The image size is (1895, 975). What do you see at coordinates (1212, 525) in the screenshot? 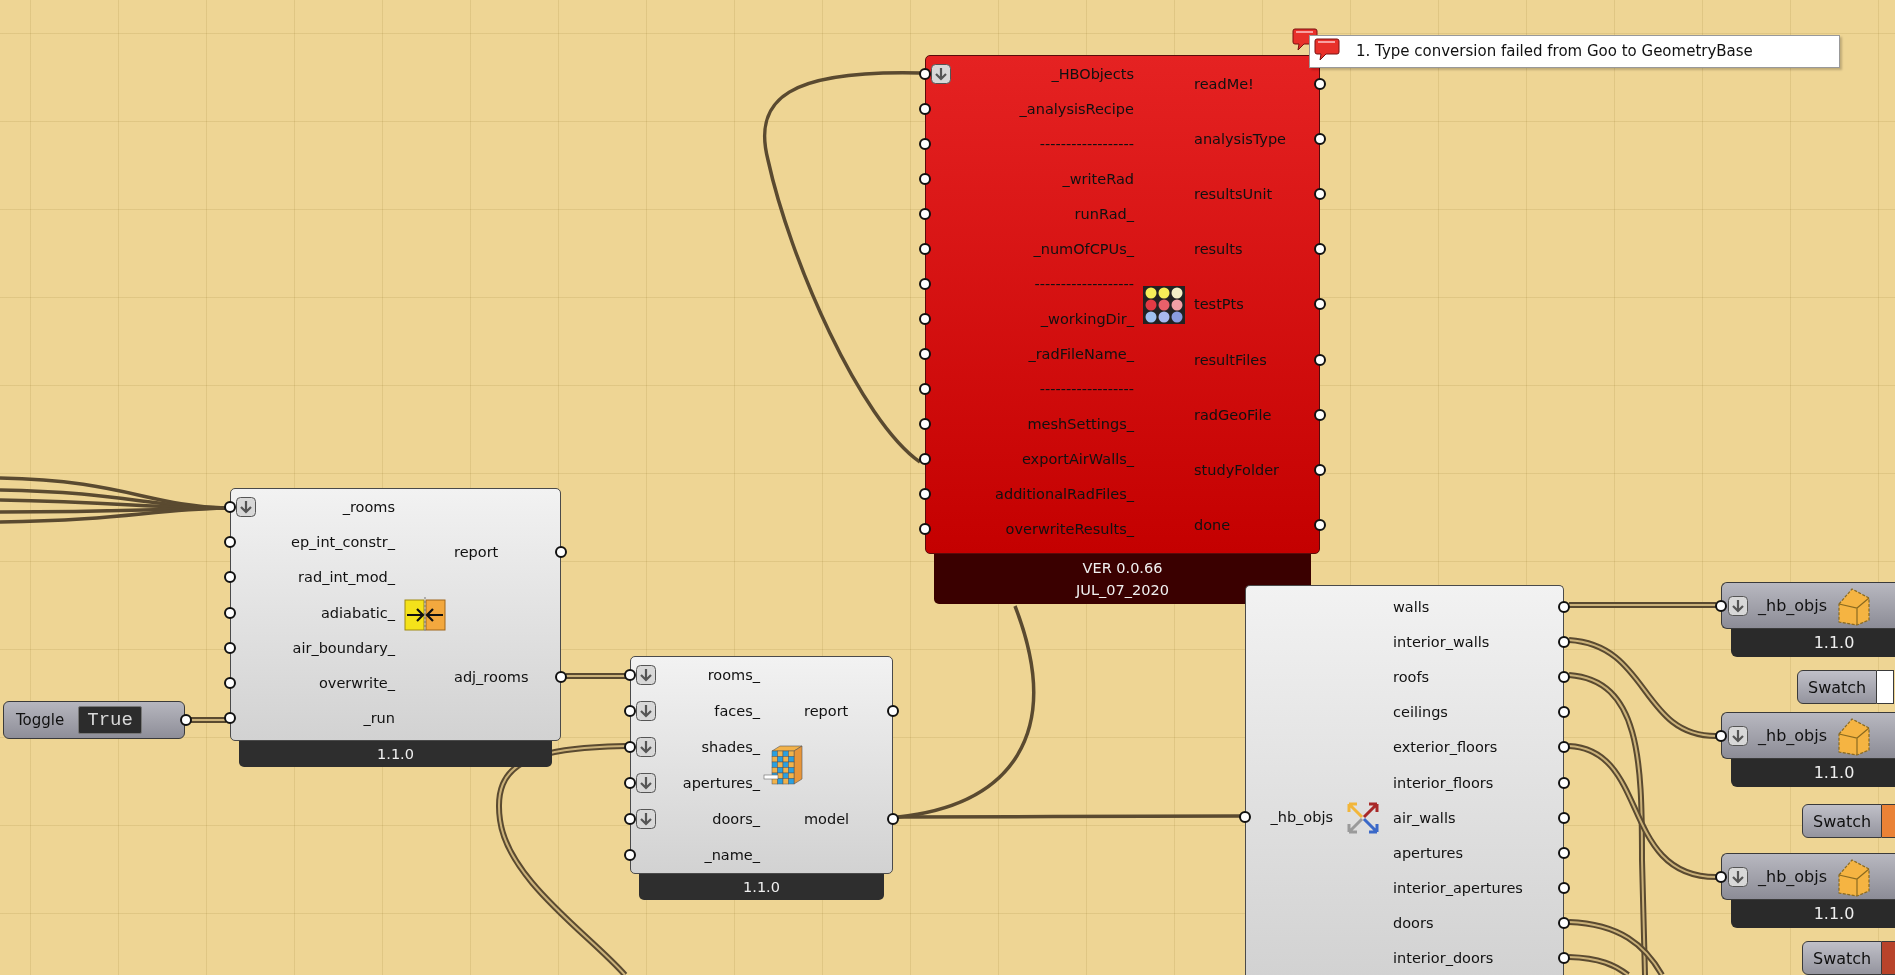
I see `output-label: done` at bounding box center [1212, 525].